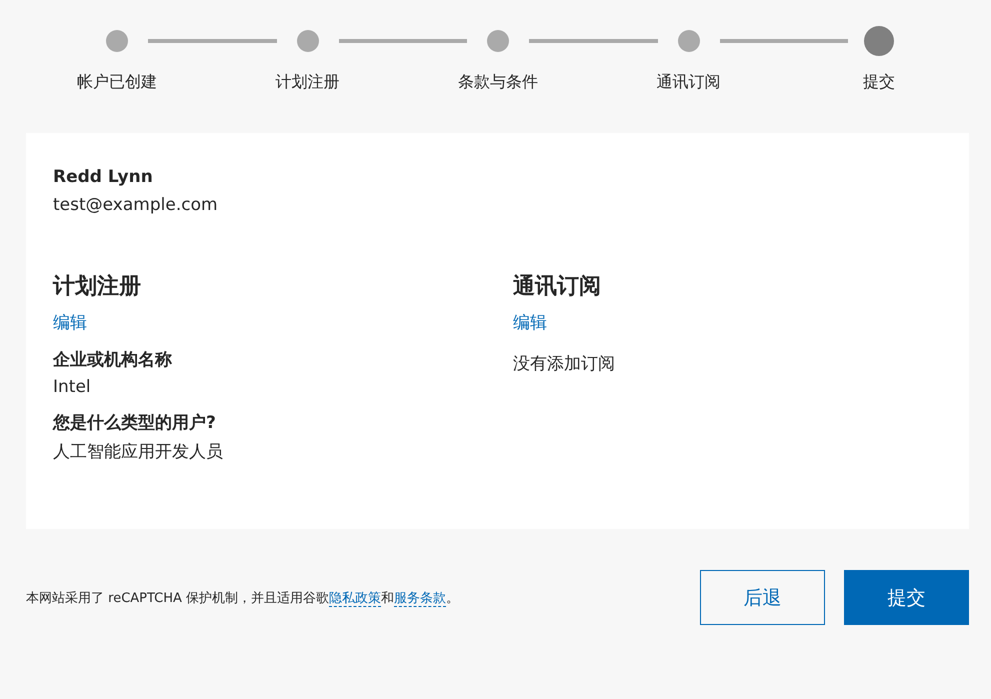  Describe the element at coordinates (355, 598) in the screenshot. I see `privacy-link: 隐私政策` at that location.